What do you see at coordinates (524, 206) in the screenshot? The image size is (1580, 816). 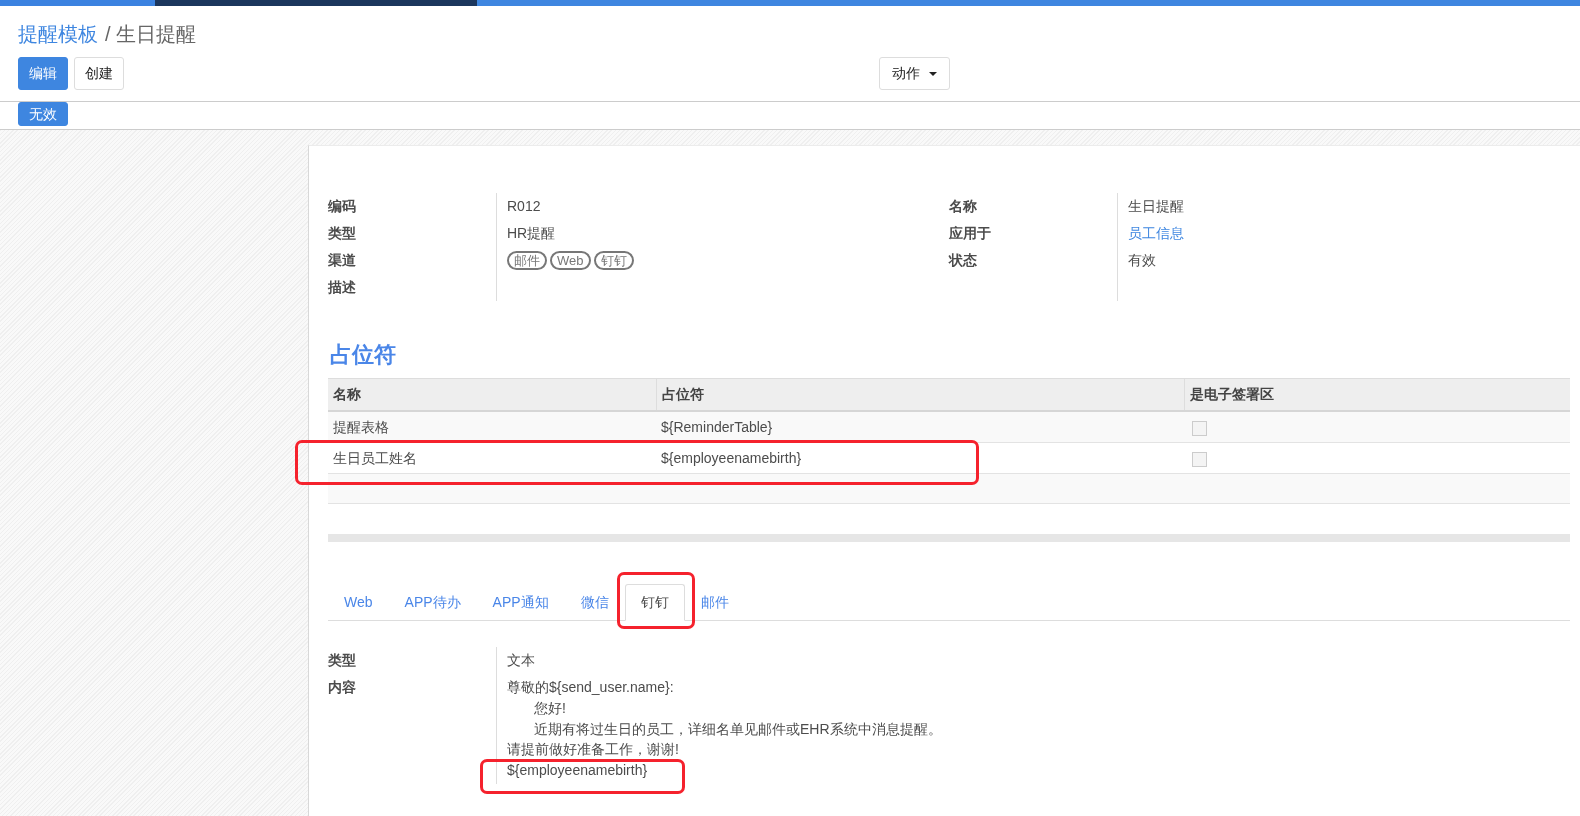 I see `field-value: R012` at bounding box center [524, 206].